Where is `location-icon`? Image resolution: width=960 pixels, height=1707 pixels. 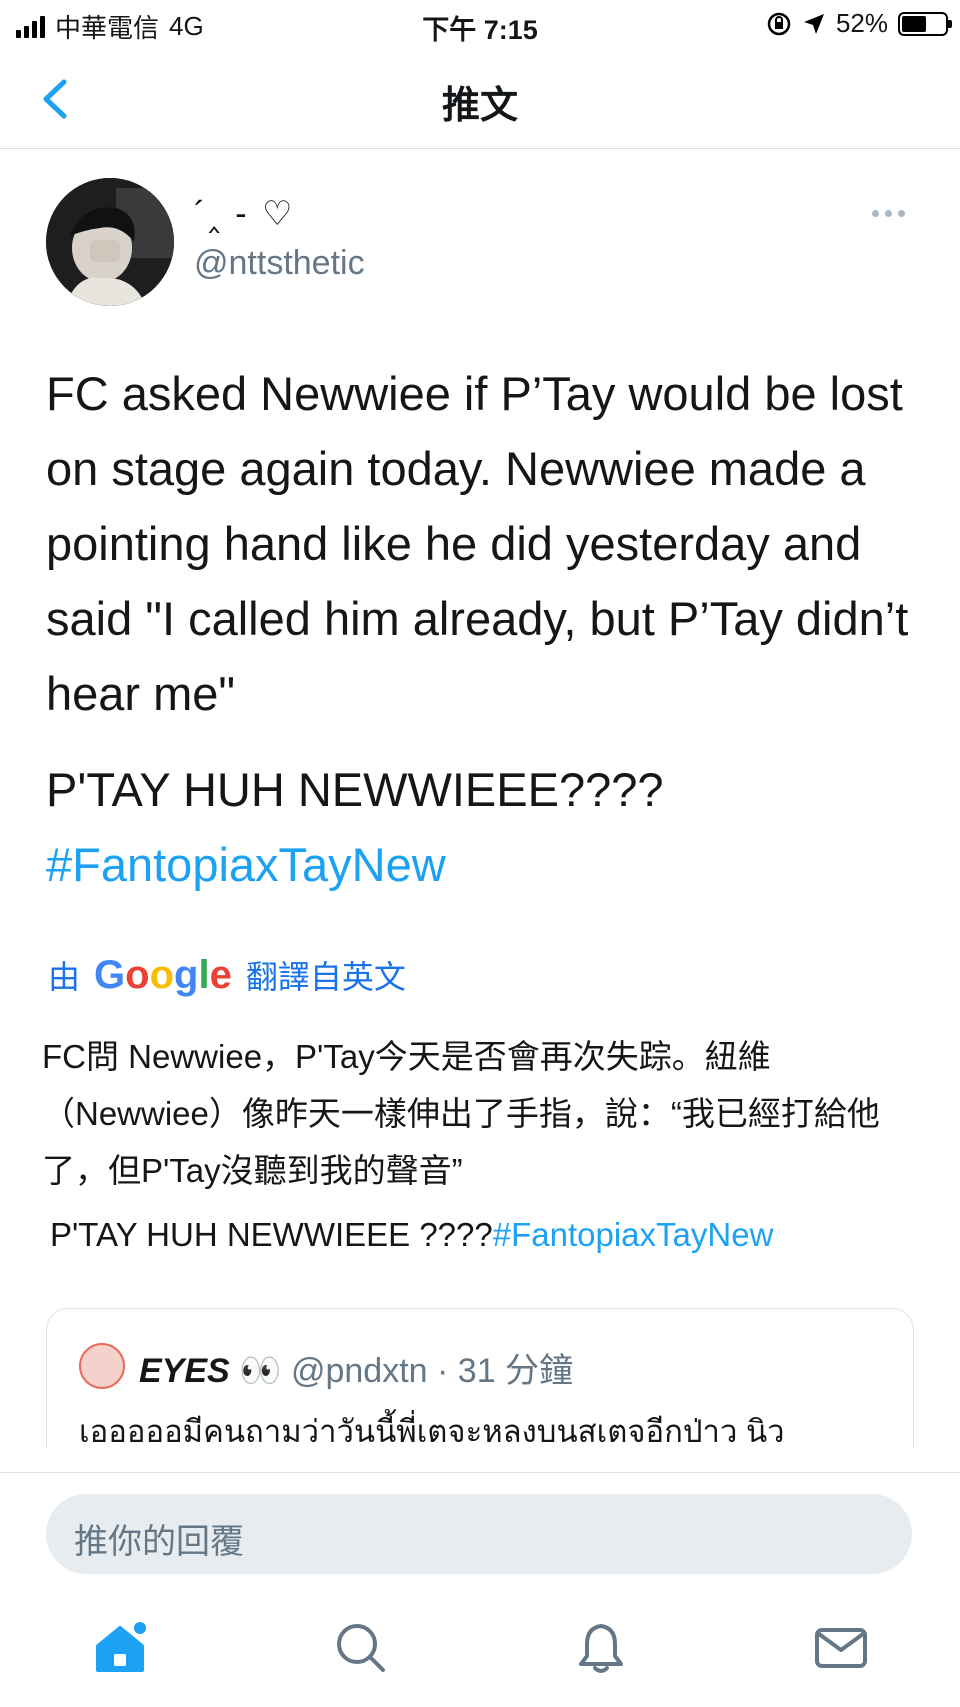 location-icon is located at coordinates (813, 23).